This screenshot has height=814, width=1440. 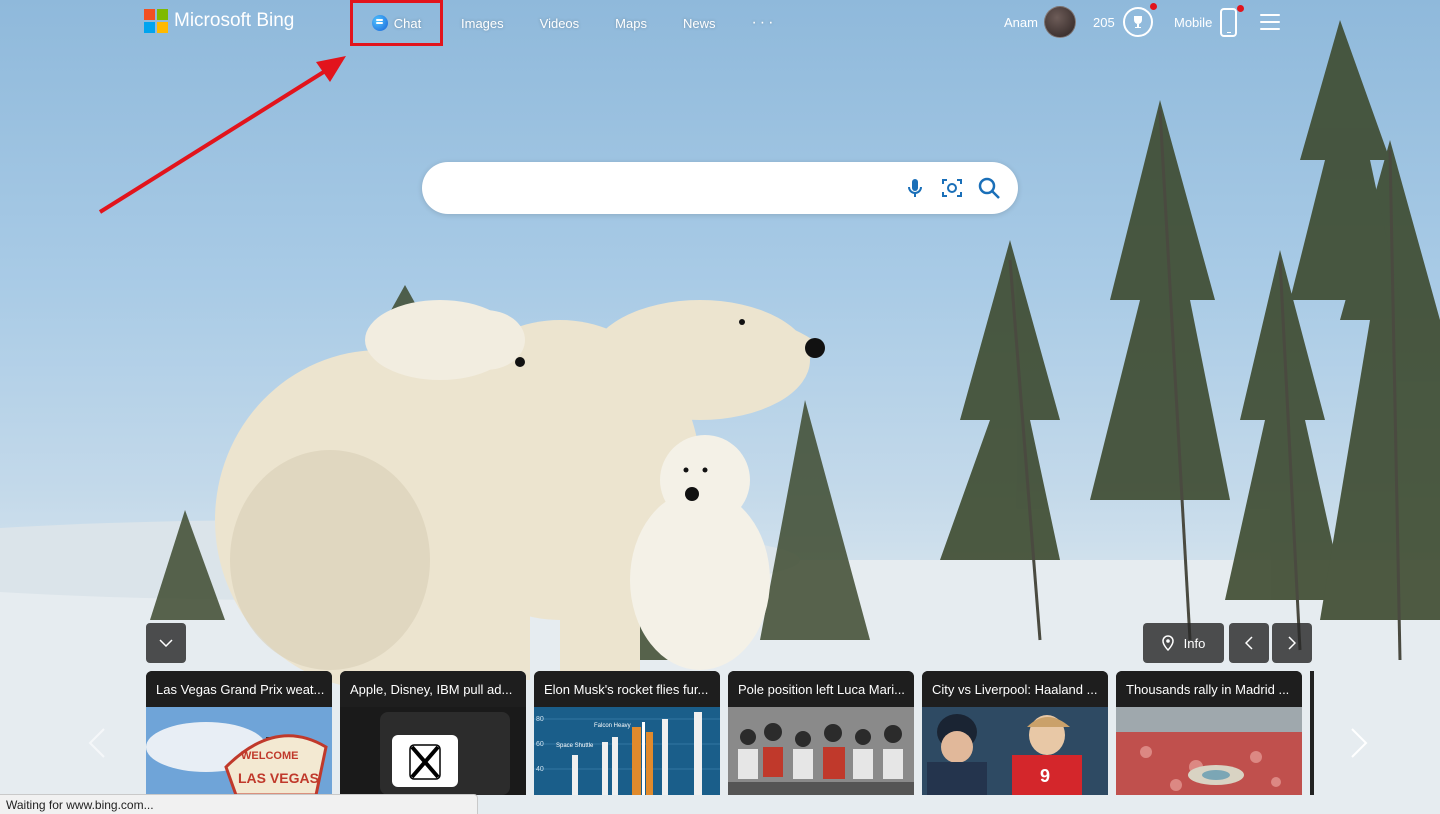 What do you see at coordinates (407, 23) in the screenshot?
I see `nav-chat-label: Chat` at bounding box center [407, 23].